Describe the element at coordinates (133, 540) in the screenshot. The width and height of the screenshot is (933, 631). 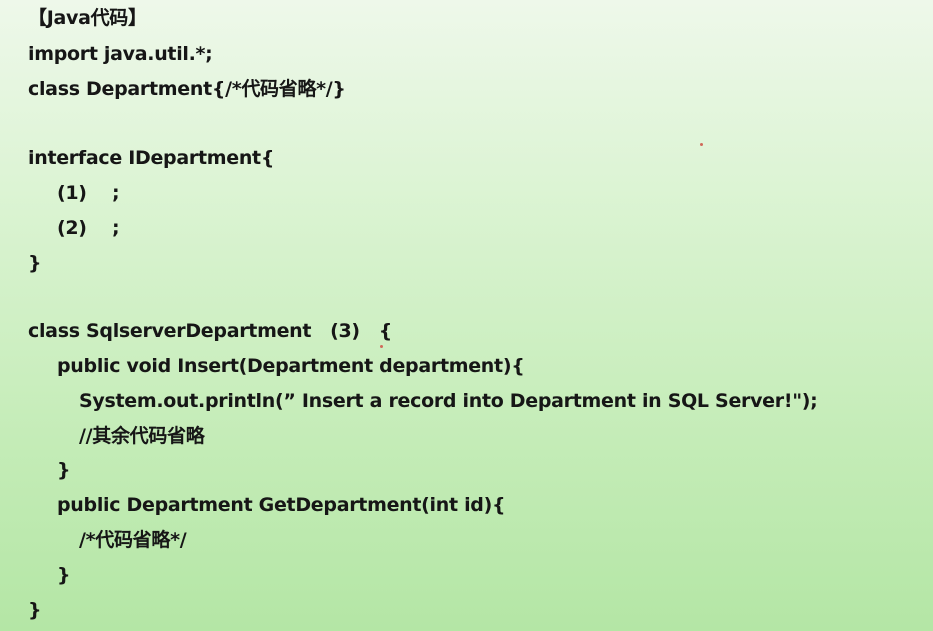
I see `code-line-comment-omitted: /*代码省略*/` at that location.